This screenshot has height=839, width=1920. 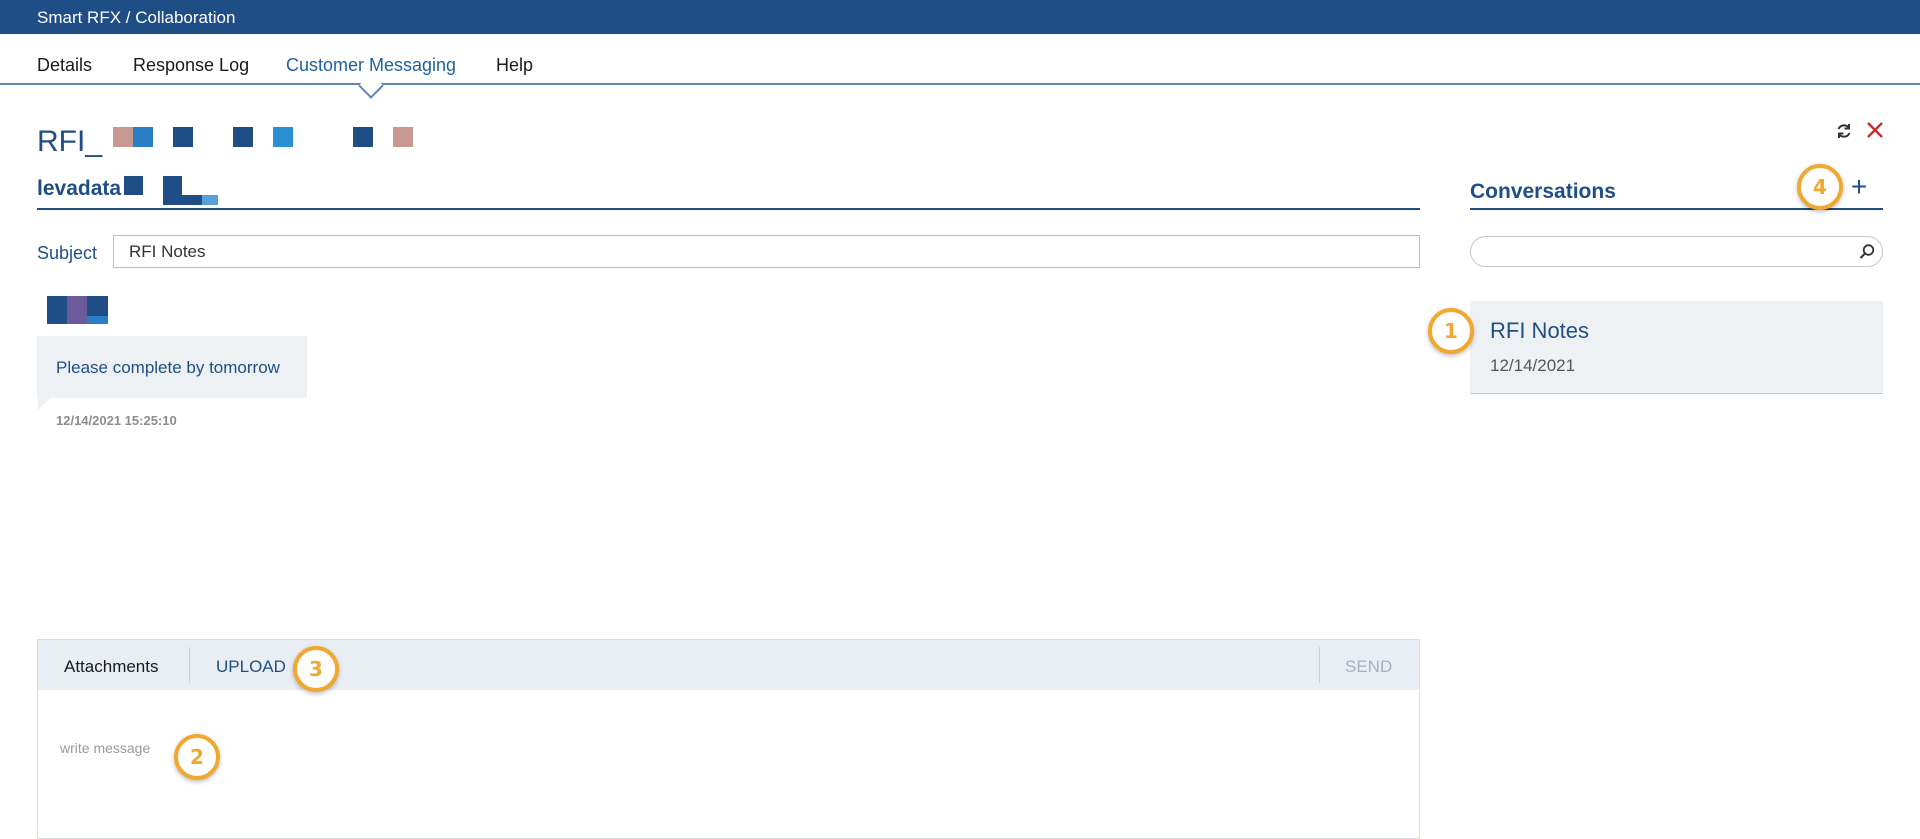 What do you see at coordinates (70, 141) in the screenshot?
I see `rfi-title: RFI_` at bounding box center [70, 141].